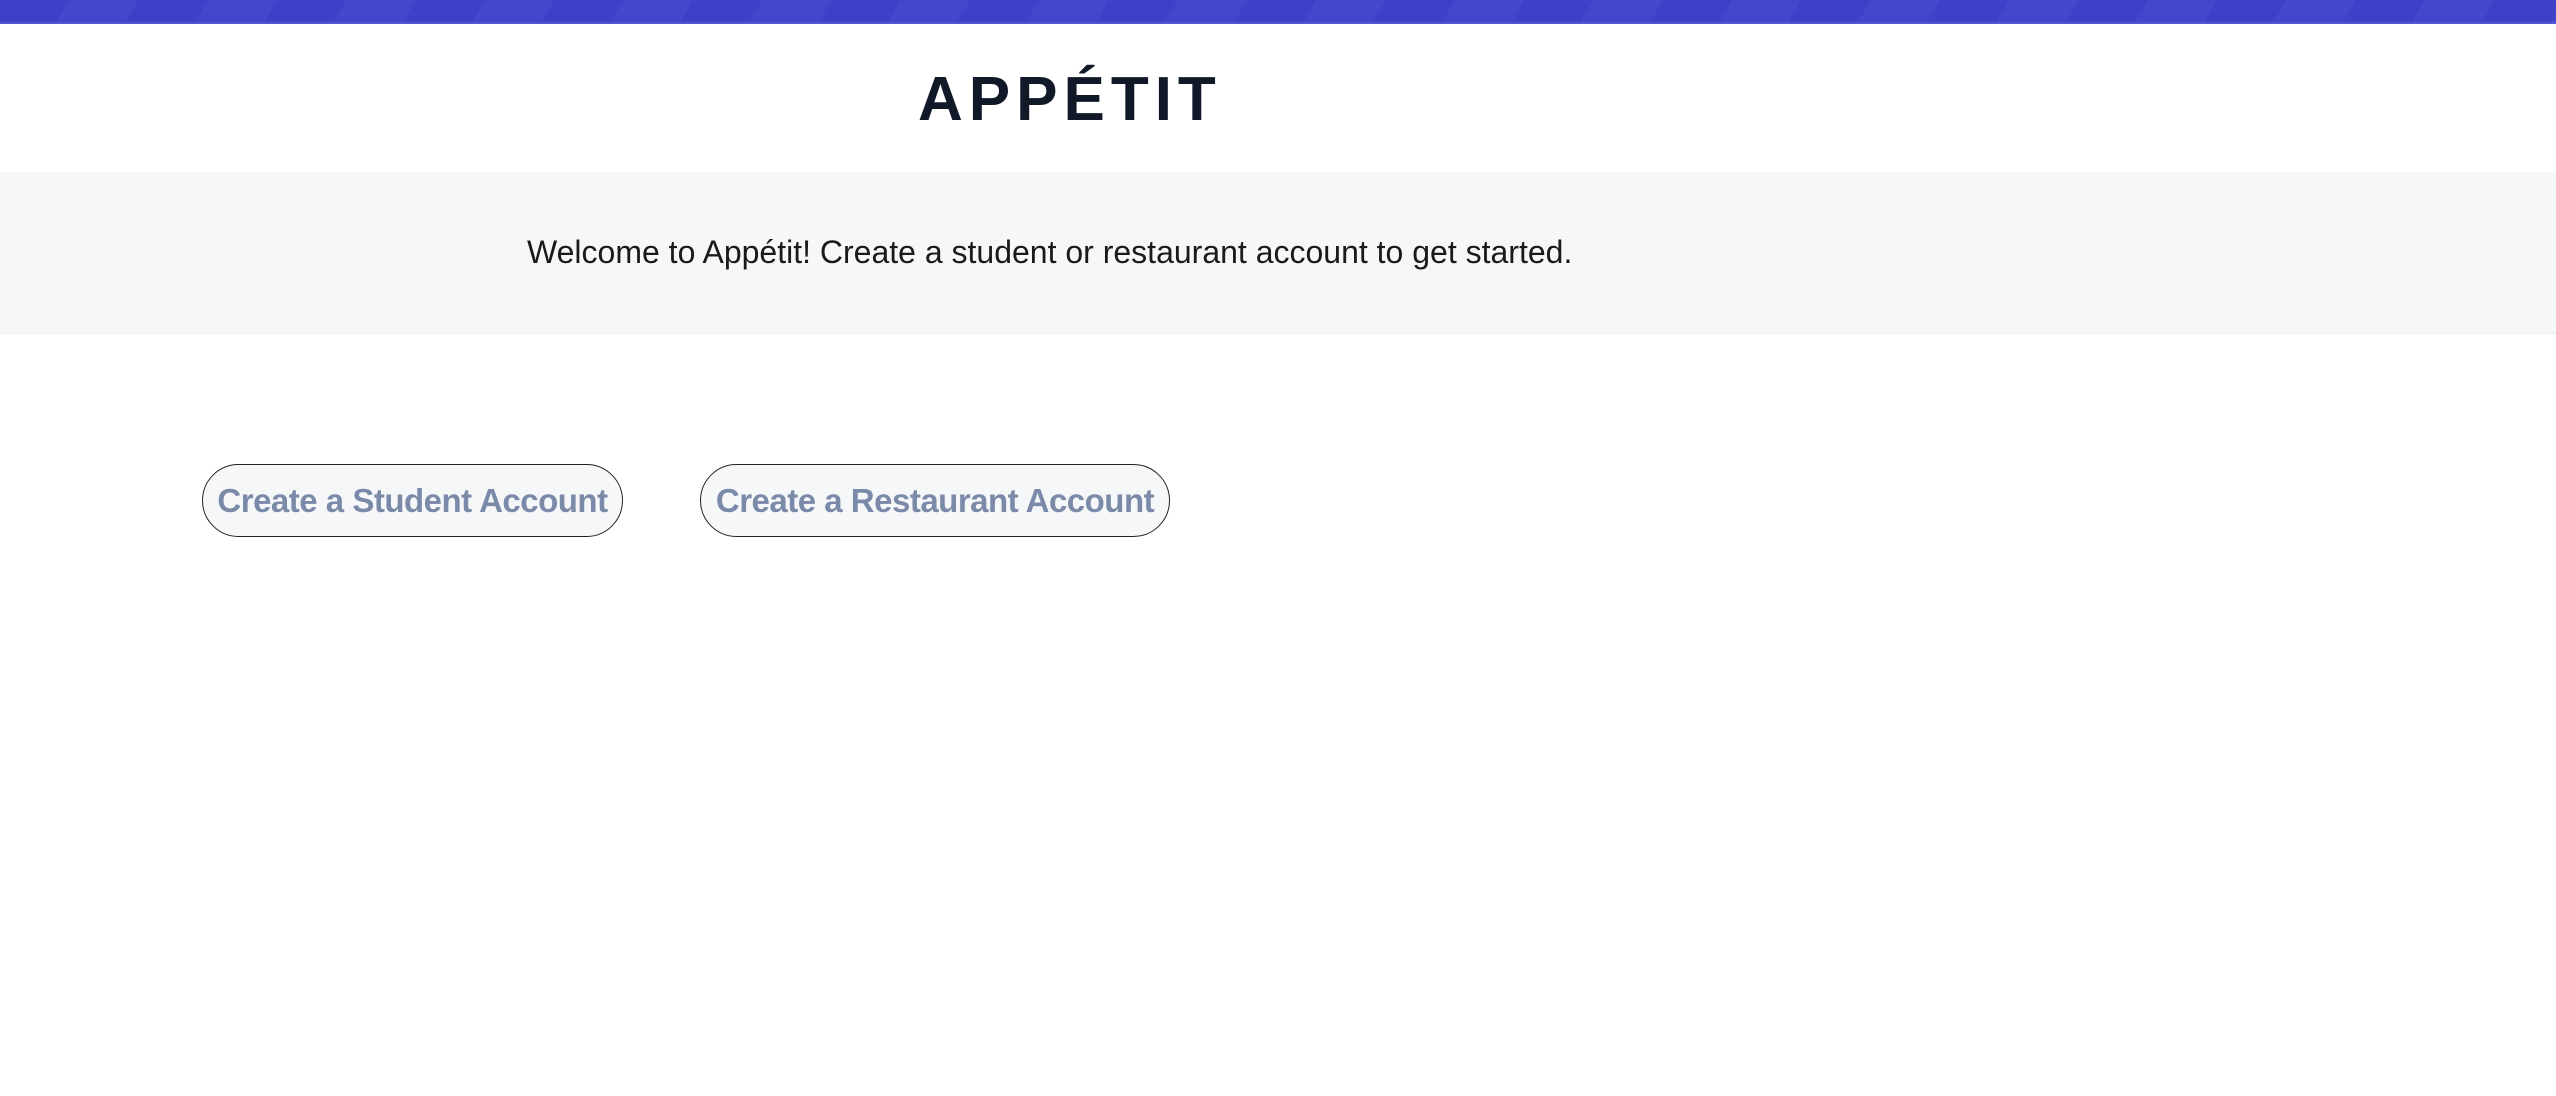 The width and height of the screenshot is (2556, 1096). What do you see at coordinates (412, 500) in the screenshot?
I see `create-student-account-button: Create a Student Account` at bounding box center [412, 500].